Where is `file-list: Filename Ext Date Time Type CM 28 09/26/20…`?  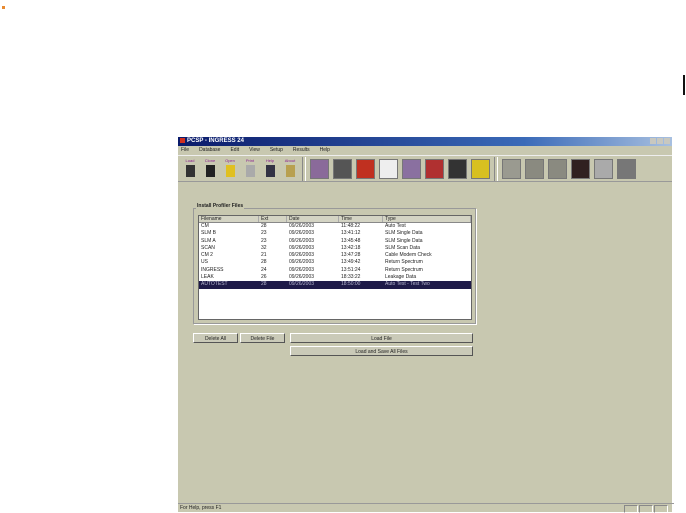 file-list: Filename Ext Date Time Type CM 28 09/26/20… is located at coordinates (335, 267).